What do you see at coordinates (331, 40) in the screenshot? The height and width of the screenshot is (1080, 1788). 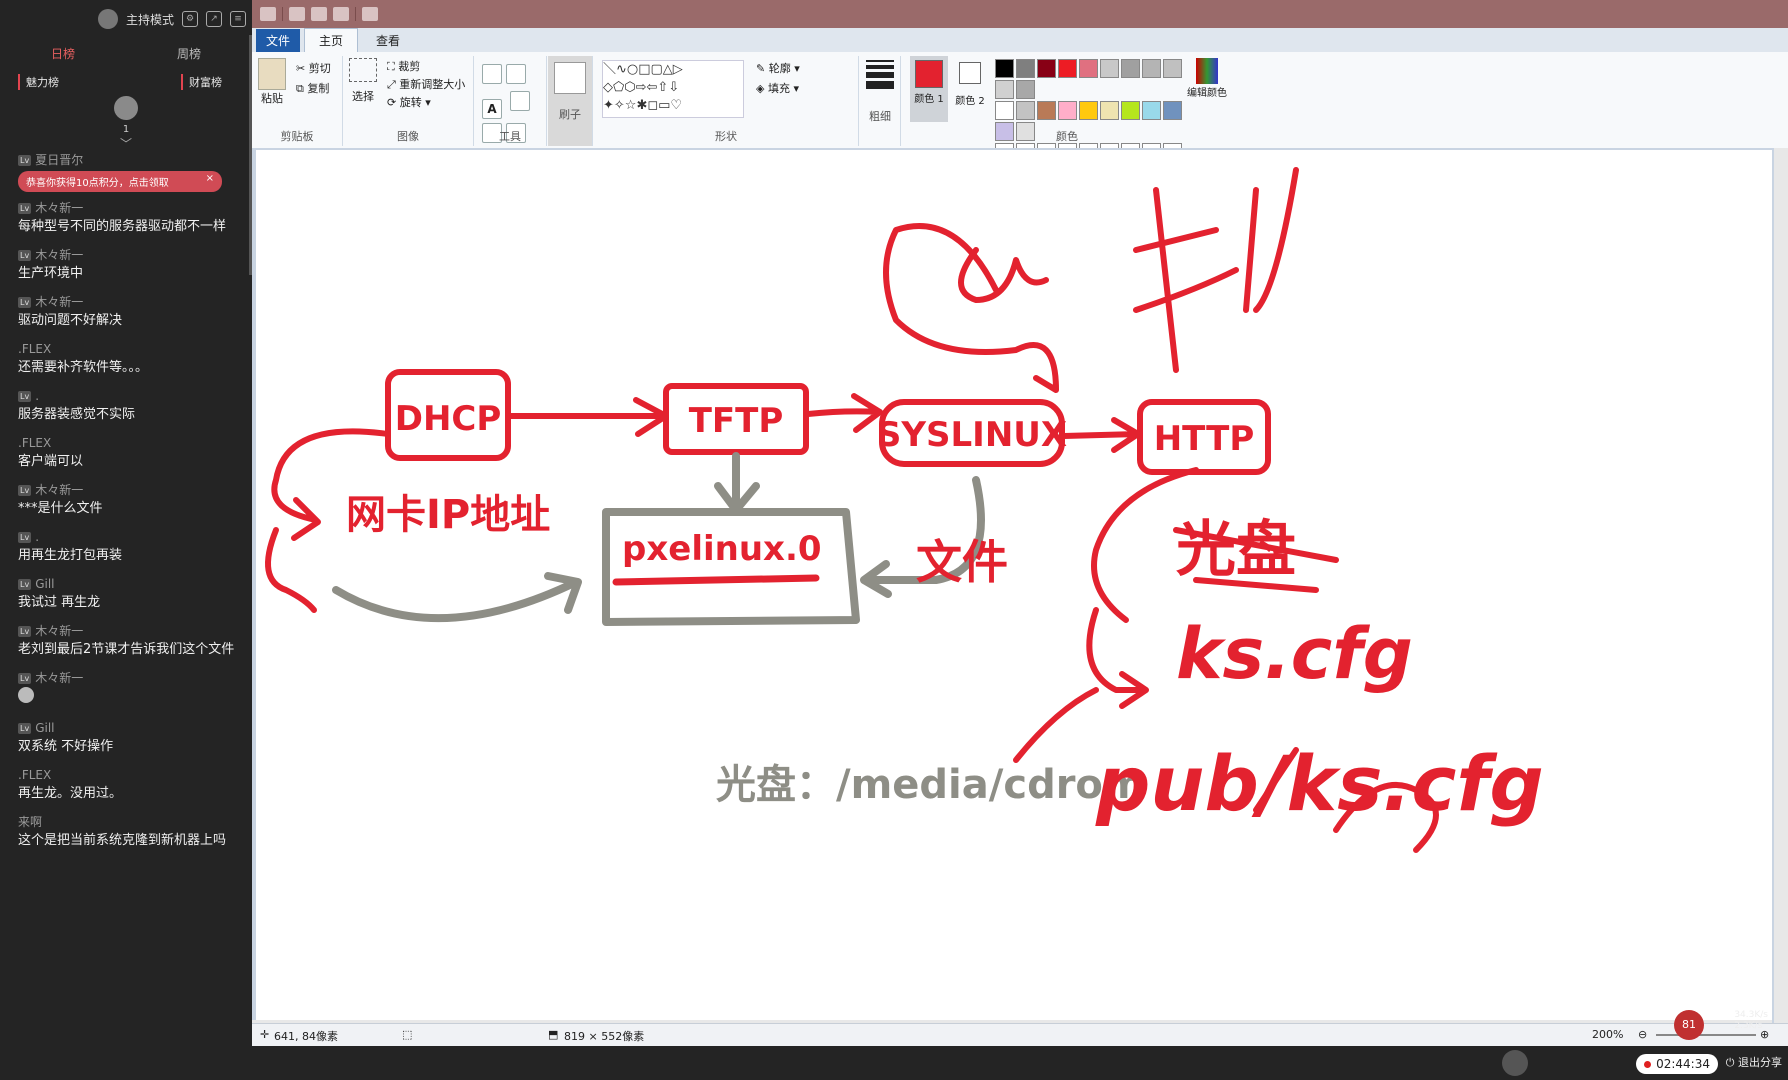 I see `tab-home: 主页` at bounding box center [331, 40].